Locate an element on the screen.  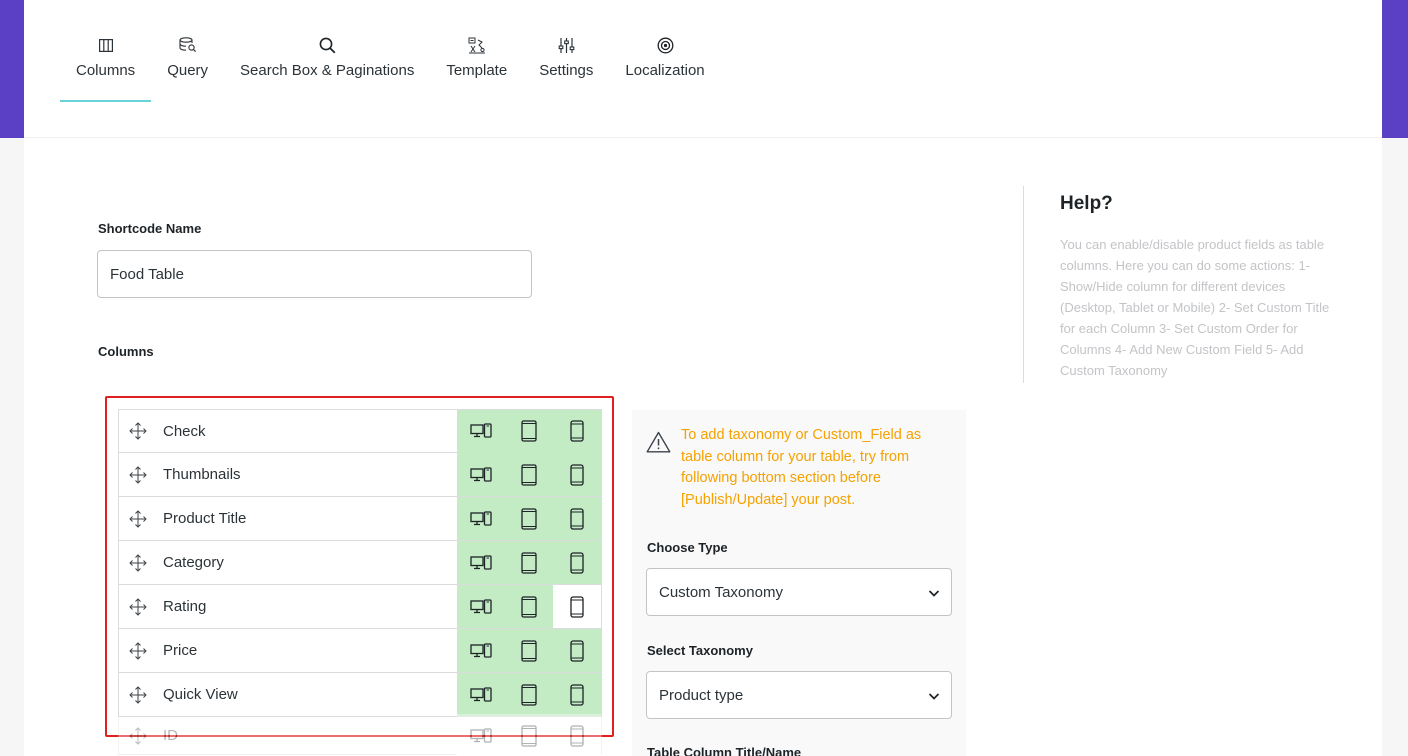
help-divider is located at coordinates (1023, 284).